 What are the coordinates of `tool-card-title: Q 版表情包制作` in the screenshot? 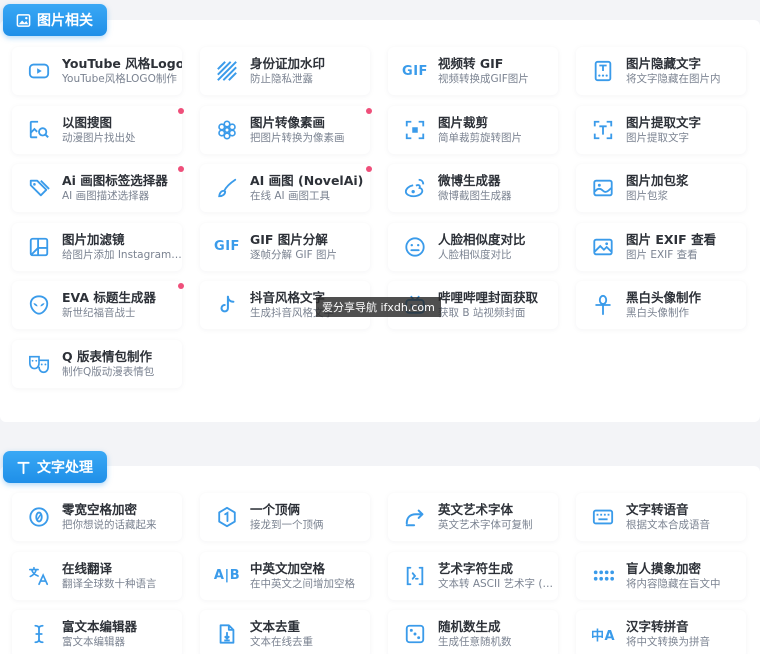 It's located at (107, 356).